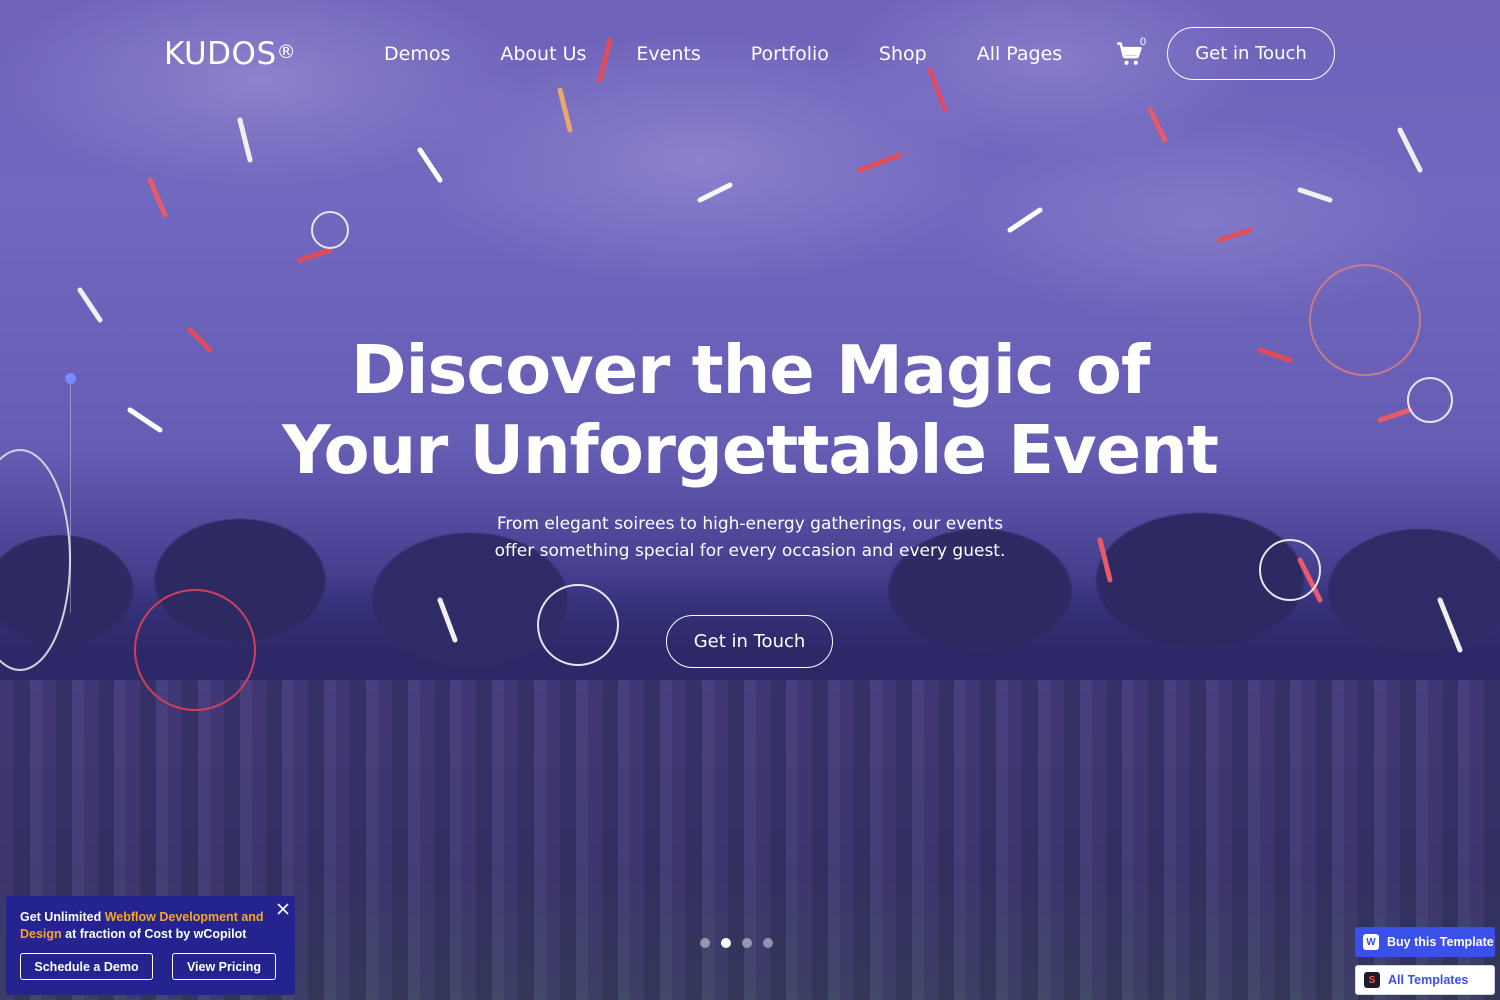 The width and height of the screenshot is (1500, 1000). I want to click on schedule-demo-button: Schedule a Demo, so click(86, 966).